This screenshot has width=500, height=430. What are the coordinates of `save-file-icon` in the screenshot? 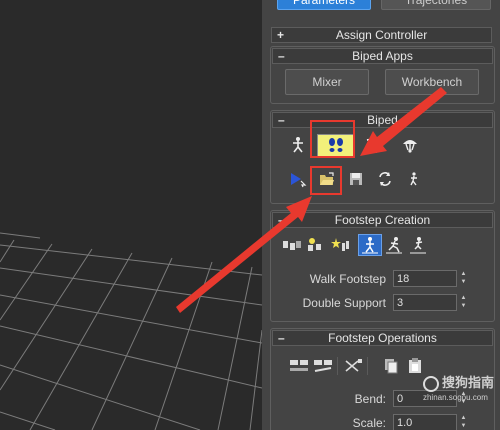 It's located at (356, 179).